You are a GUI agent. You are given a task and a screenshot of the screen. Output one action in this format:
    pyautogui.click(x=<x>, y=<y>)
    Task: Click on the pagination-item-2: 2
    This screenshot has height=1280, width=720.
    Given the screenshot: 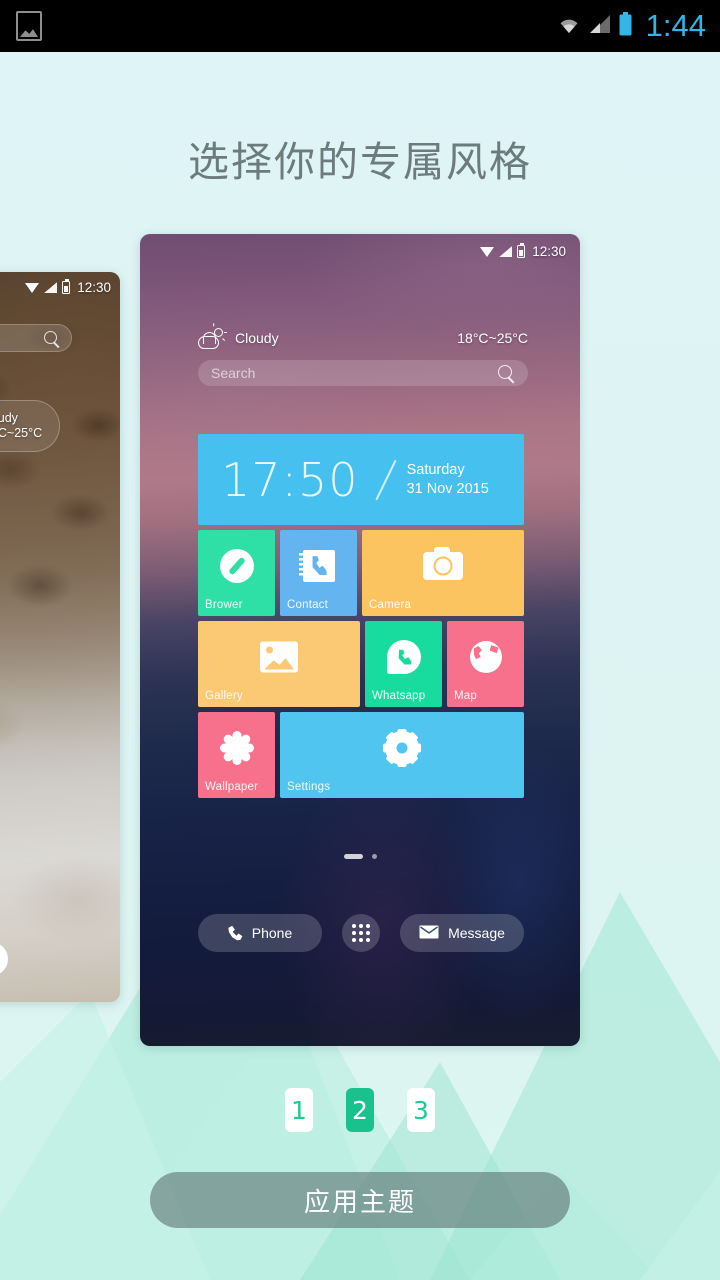 What is the action you would take?
    pyautogui.click(x=360, y=1110)
    